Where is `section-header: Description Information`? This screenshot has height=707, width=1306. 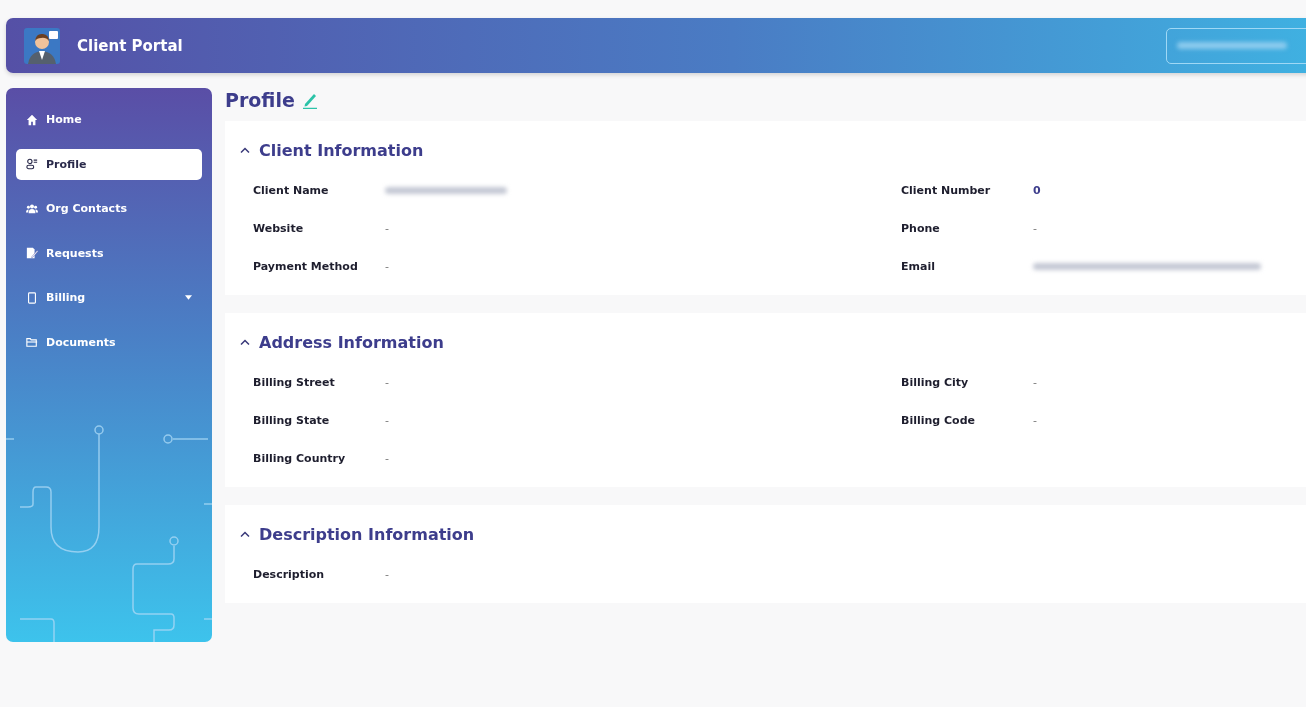 section-header: Description Information is located at coordinates (773, 534).